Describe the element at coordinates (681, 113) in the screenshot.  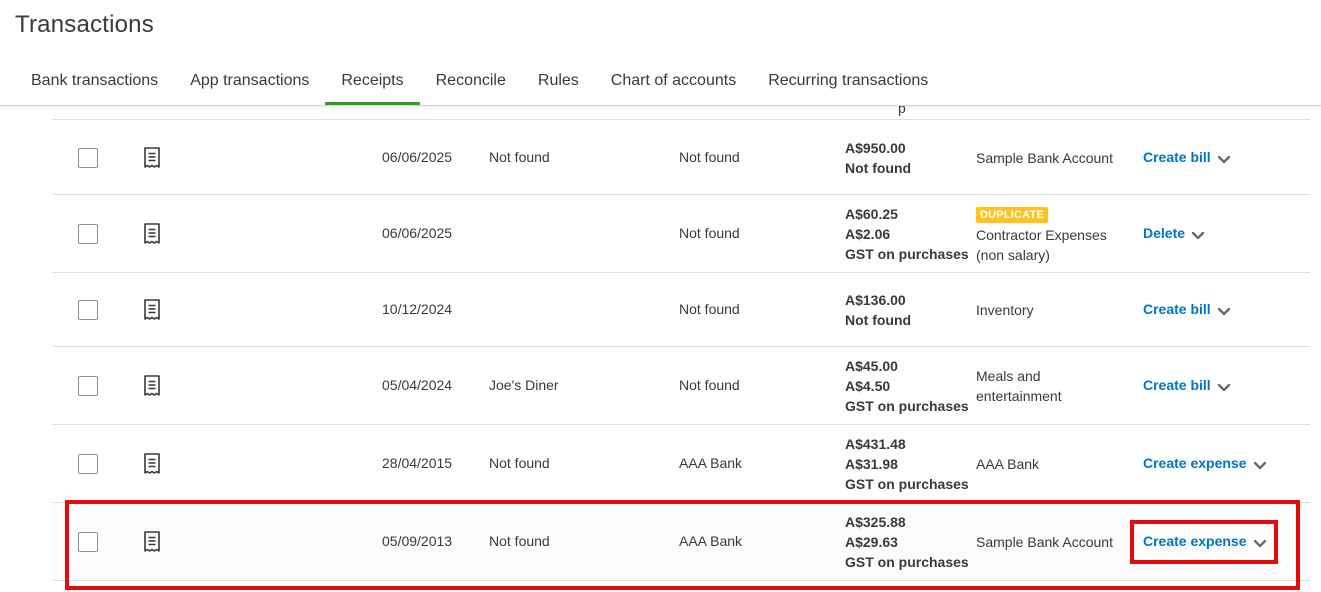
I see `table-row-partial: p` at that location.